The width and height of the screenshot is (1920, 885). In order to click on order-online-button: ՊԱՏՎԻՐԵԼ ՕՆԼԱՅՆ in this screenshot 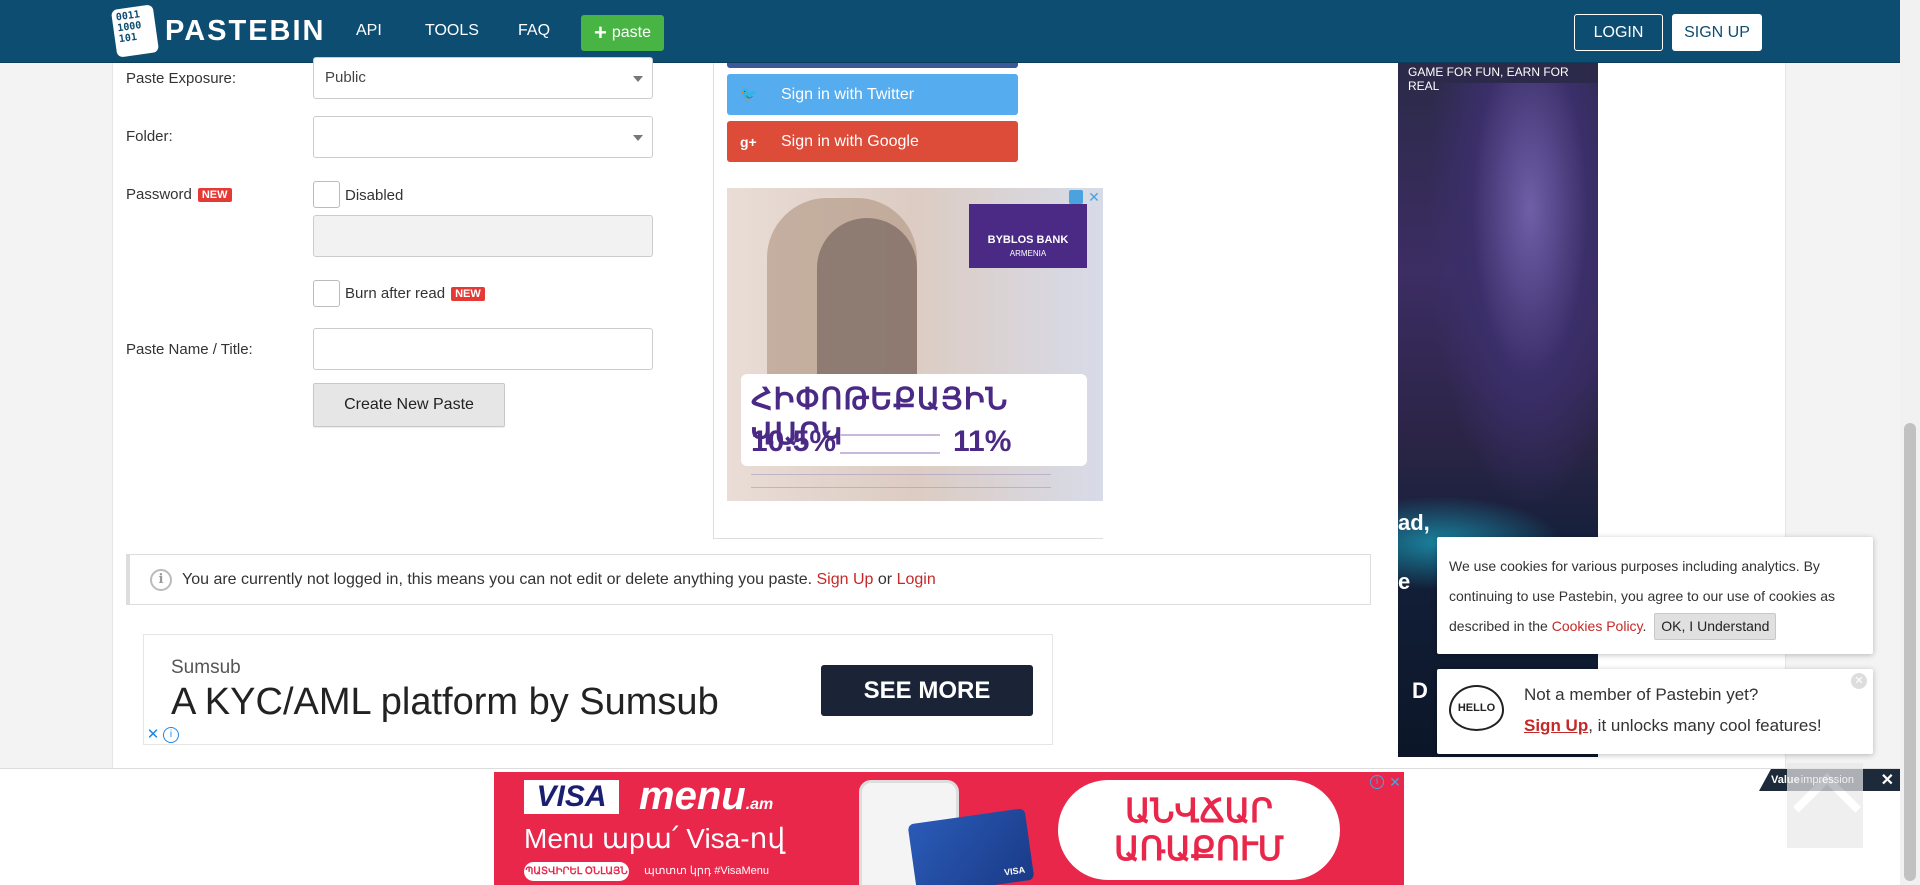, I will do `click(576, 871)`.